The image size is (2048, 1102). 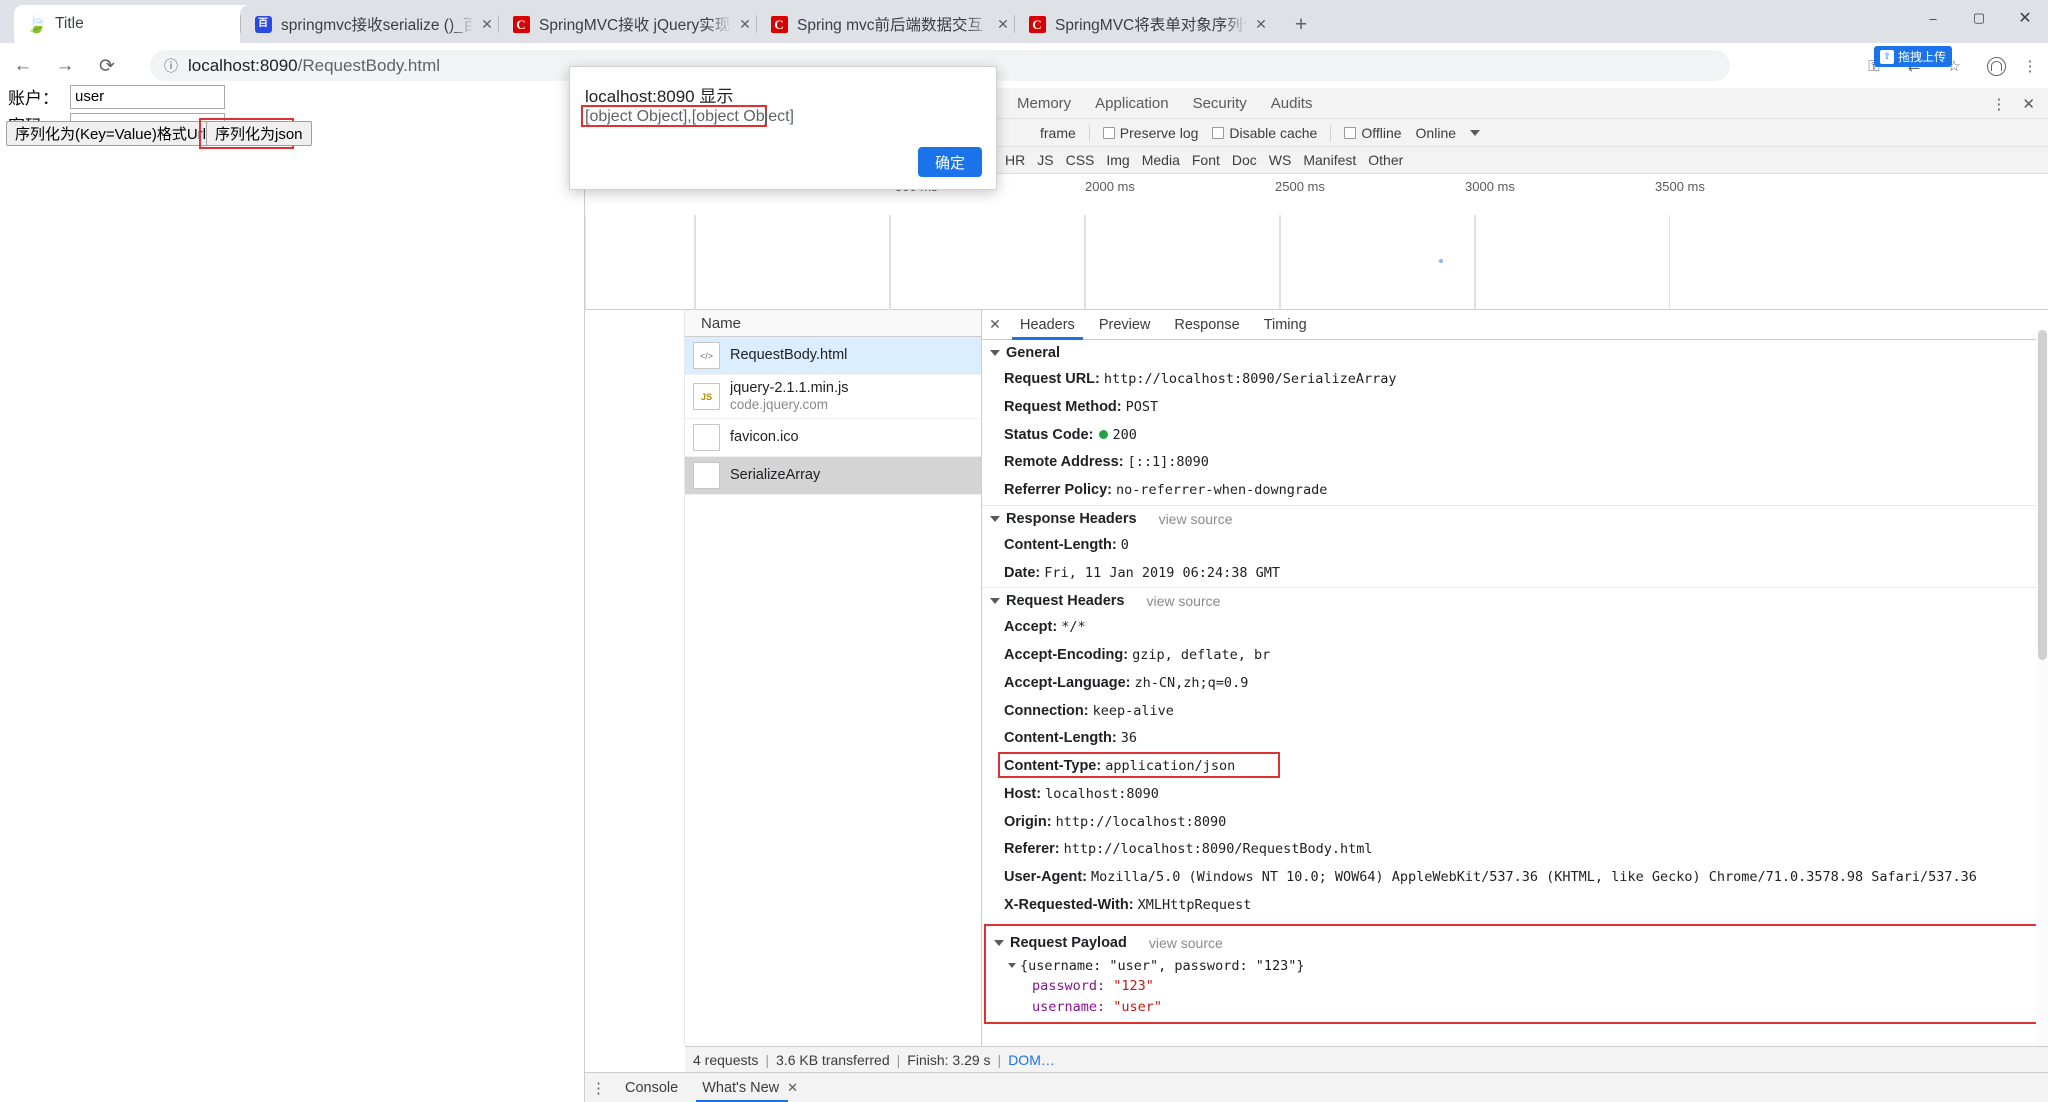 I want to click on browser-tab-4: C SpringMVC将表单对象序列化成 ✕, so click(x=1146, y=24).